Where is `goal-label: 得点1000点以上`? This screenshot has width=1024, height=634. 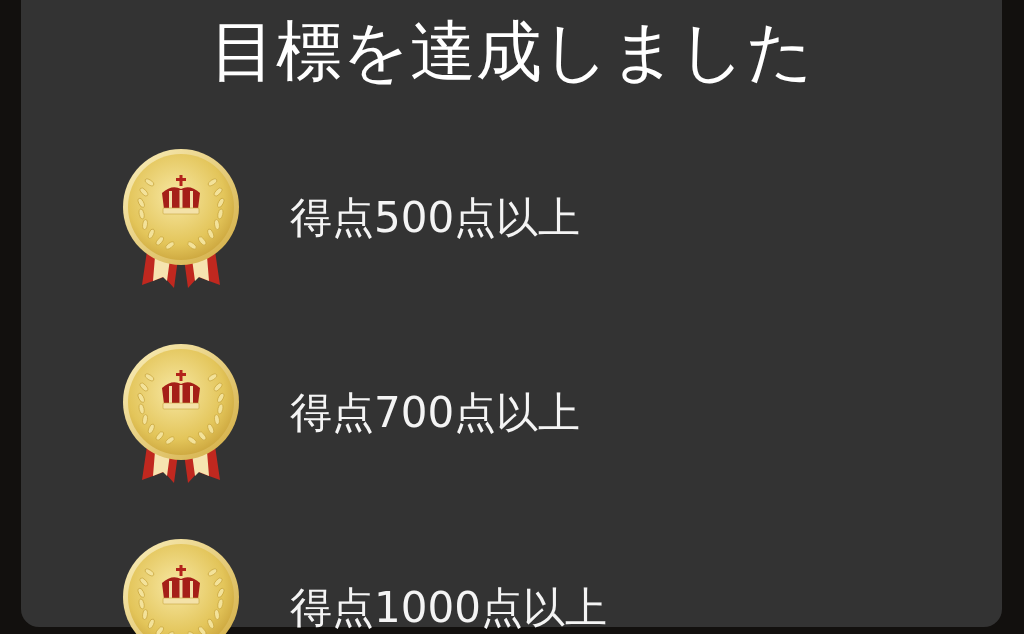
goal-label: 得点1000点以上 is located at coordinates (448, 608).